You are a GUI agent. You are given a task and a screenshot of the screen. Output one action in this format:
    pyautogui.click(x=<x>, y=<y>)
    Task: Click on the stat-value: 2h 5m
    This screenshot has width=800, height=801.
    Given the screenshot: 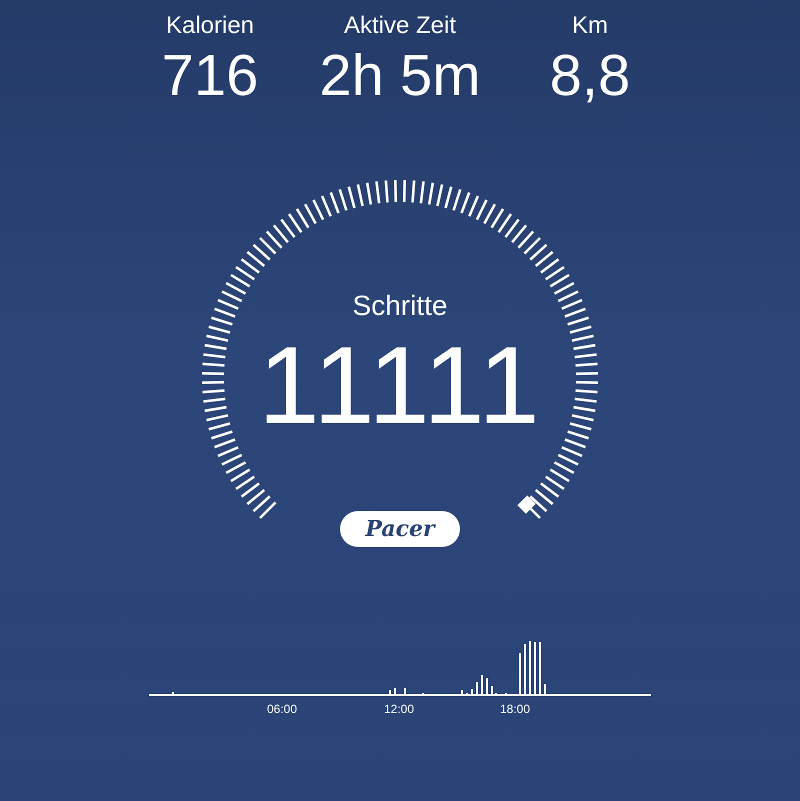 What is the action you would take?
    pyautogui.click(x=400, y=76)
    